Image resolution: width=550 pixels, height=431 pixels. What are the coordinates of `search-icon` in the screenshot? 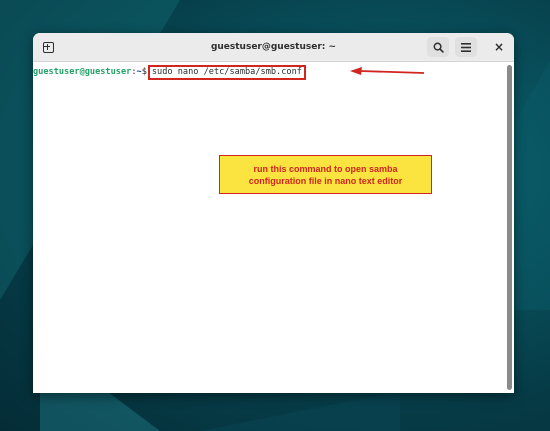 It's located at (438, 47).